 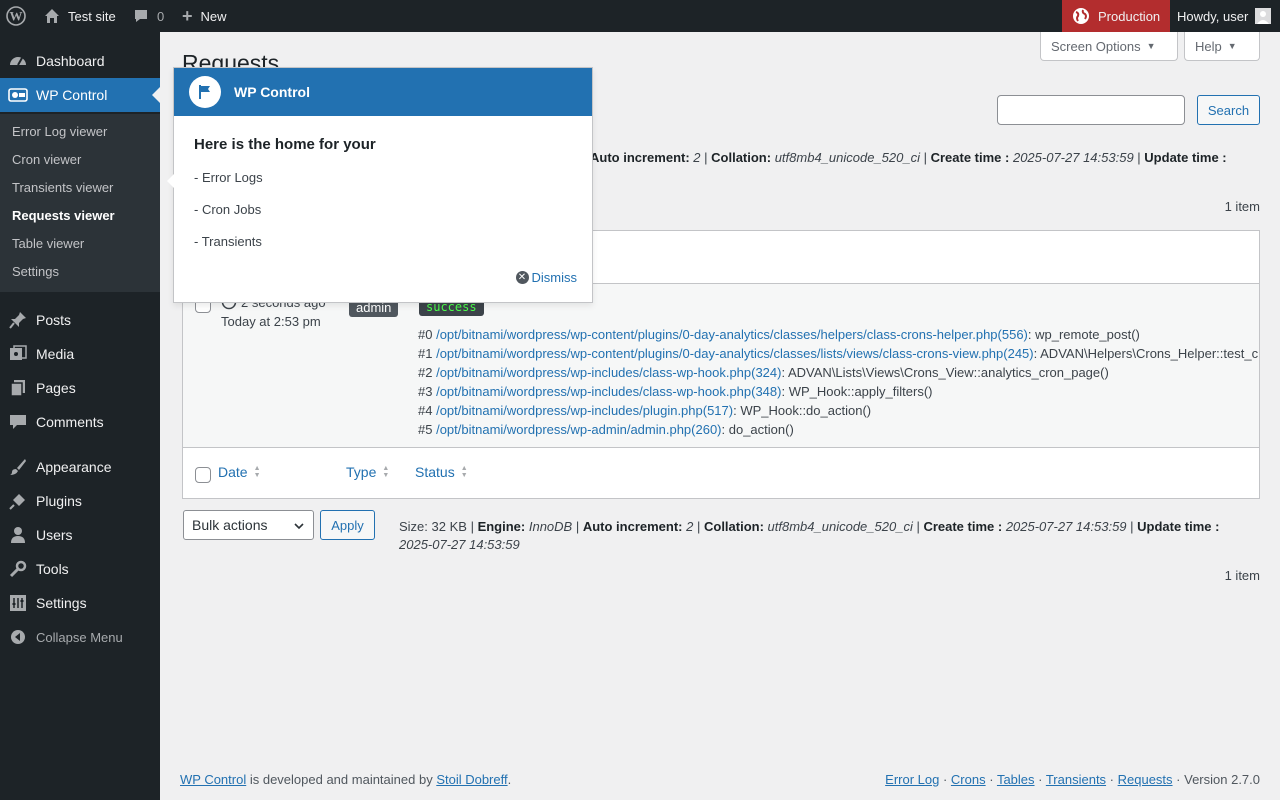 I want to click on info-label: Auto increment:, so click(x=632, y=526).